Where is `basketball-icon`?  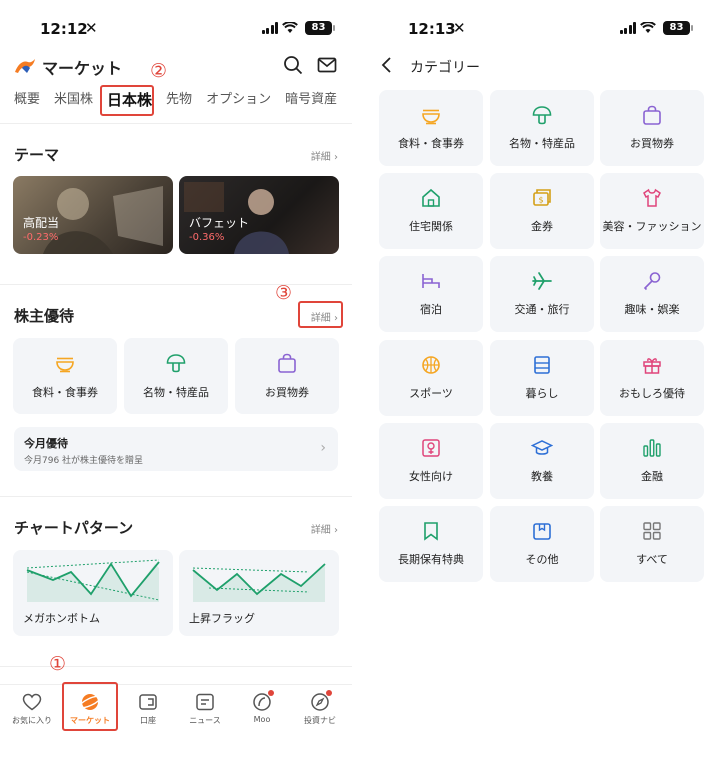 basketball-icon is located at coordinates (431, 365).